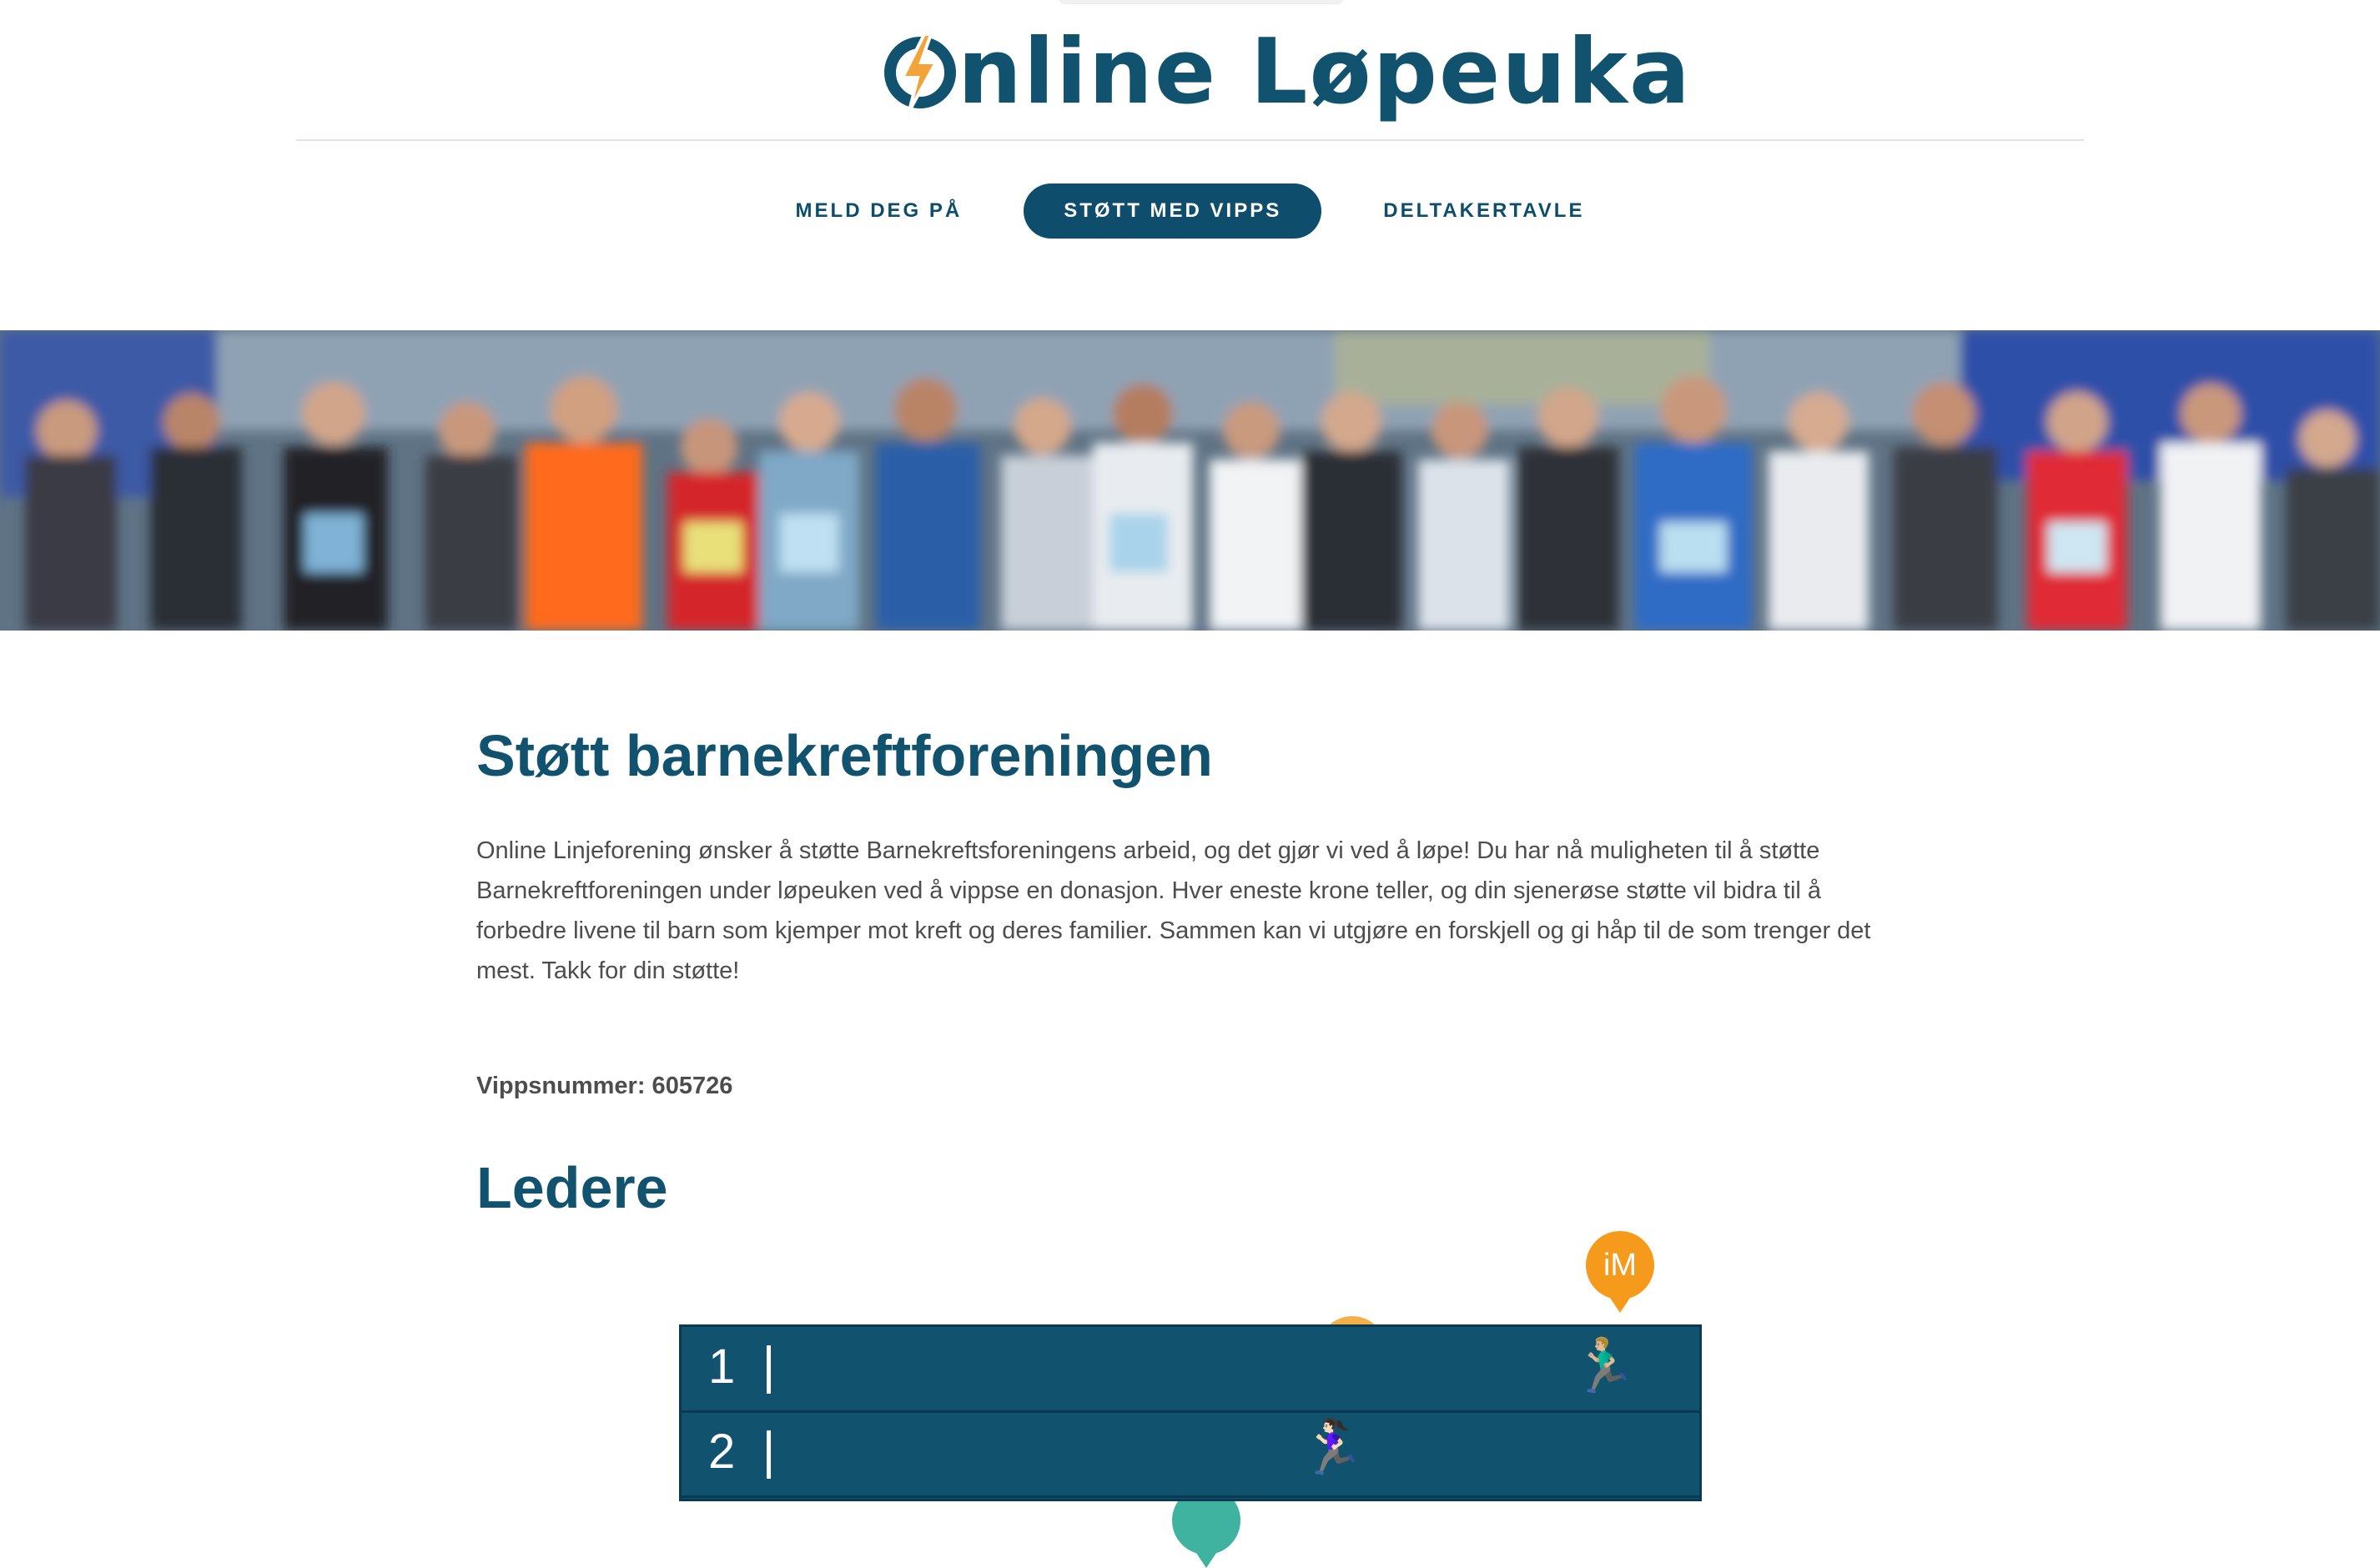 The height and width of the screenshot is (1568, 2380). What do you see at coordinates (1173, 211) in the screenshot?
I see `nav-stott-med-vipps: STØTT MED VIPPS` at bounding box center [1173, 211].